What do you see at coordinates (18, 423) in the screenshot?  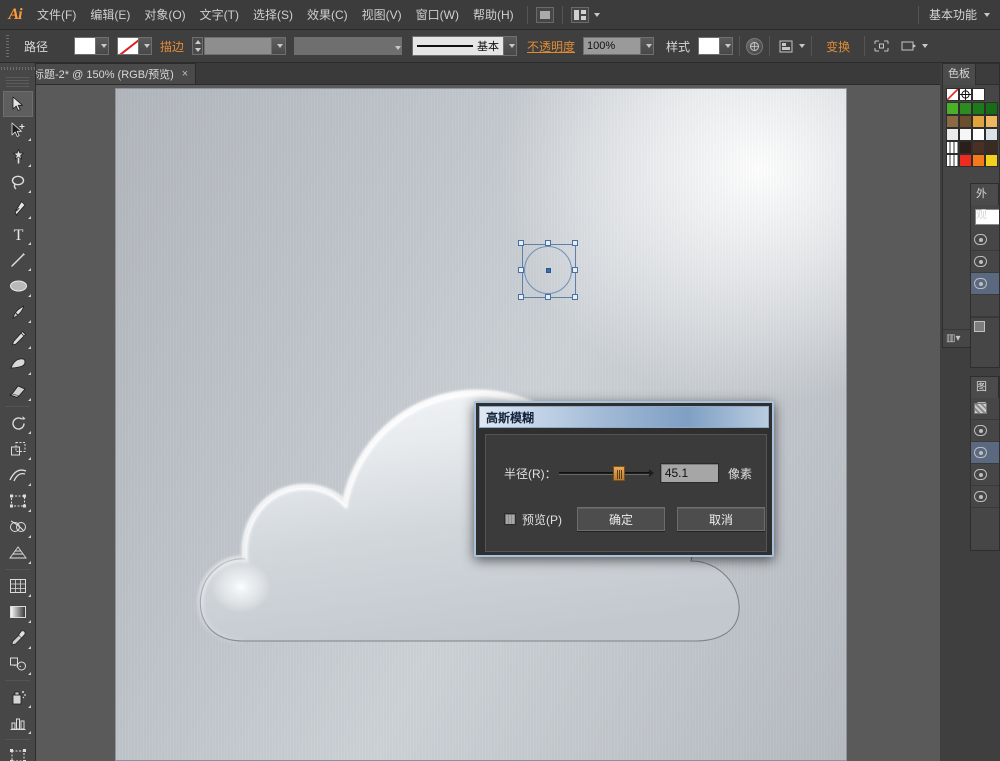 I see `rotate-tool` at bounding box center [18, 423].